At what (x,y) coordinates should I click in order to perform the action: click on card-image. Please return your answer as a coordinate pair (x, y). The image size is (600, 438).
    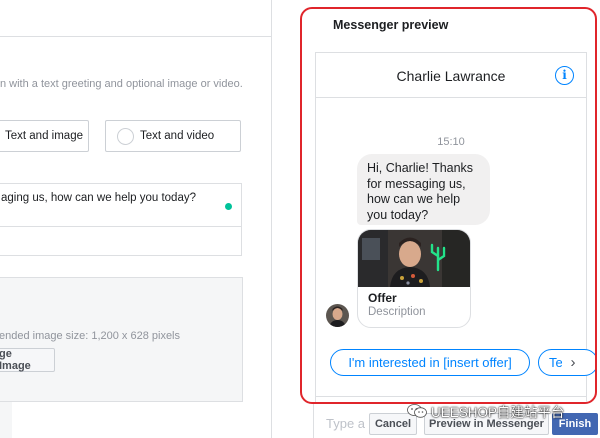
    Looking at the image, I should click on (414, 258).